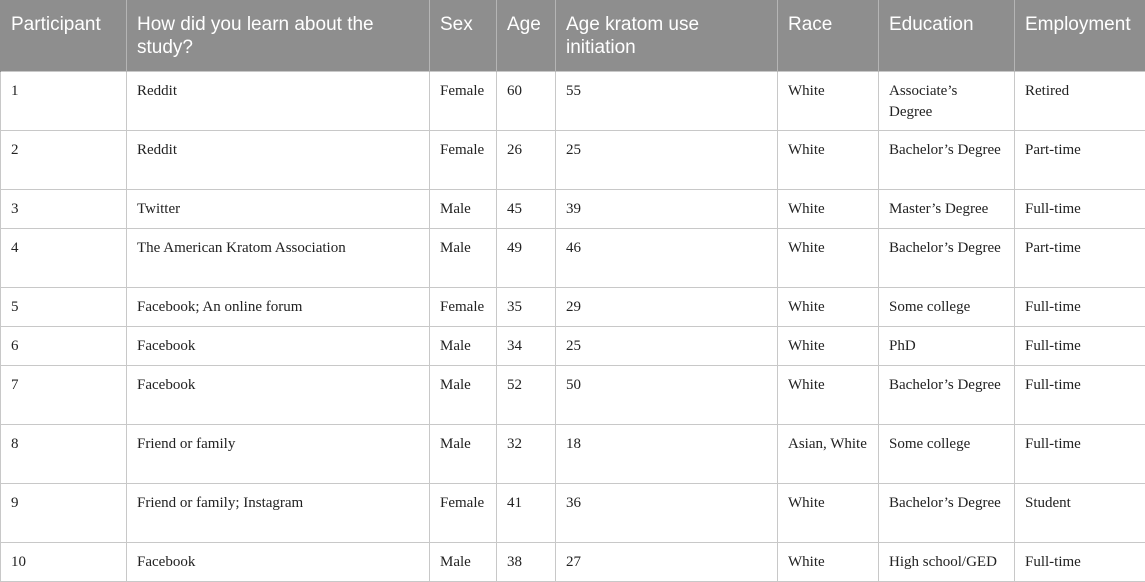 This screenshot has width=1145, height=582. Describe the element at coordinates (526, 257) in the screenshot. I see `table-cell: 49` at that location.